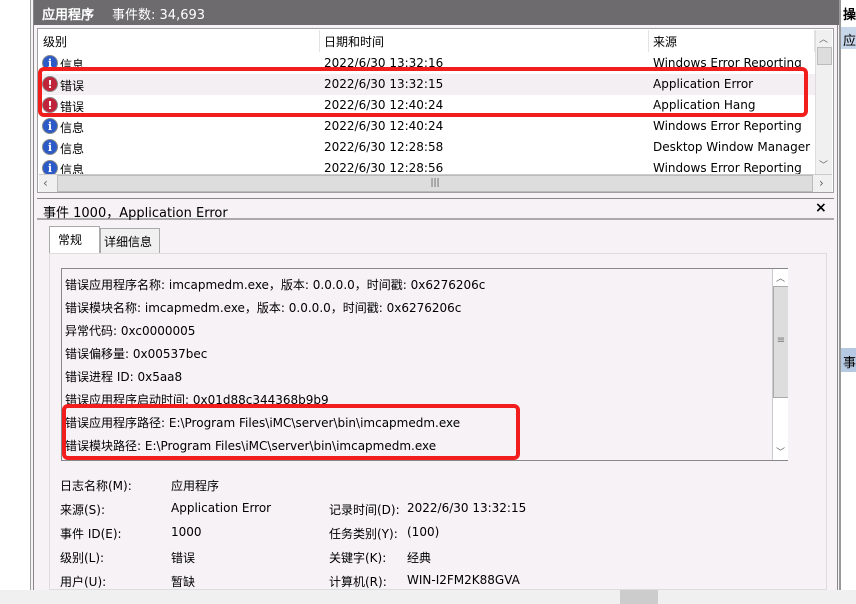 This screenshot has width=856, height=604. What do you see at coordinates (291, 432) in the screenshot?
I see `highlight-box-paths` at bounding box center [291, 432].